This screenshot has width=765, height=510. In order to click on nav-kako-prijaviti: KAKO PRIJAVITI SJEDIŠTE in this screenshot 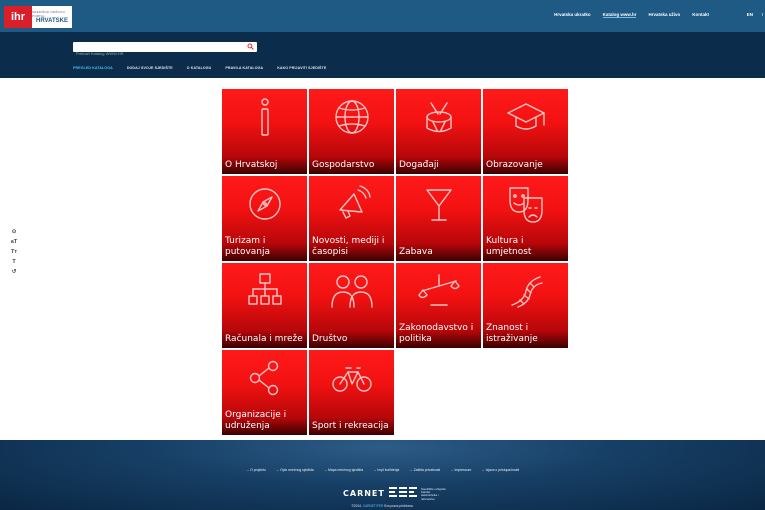, I will do `click(301, 68)`.